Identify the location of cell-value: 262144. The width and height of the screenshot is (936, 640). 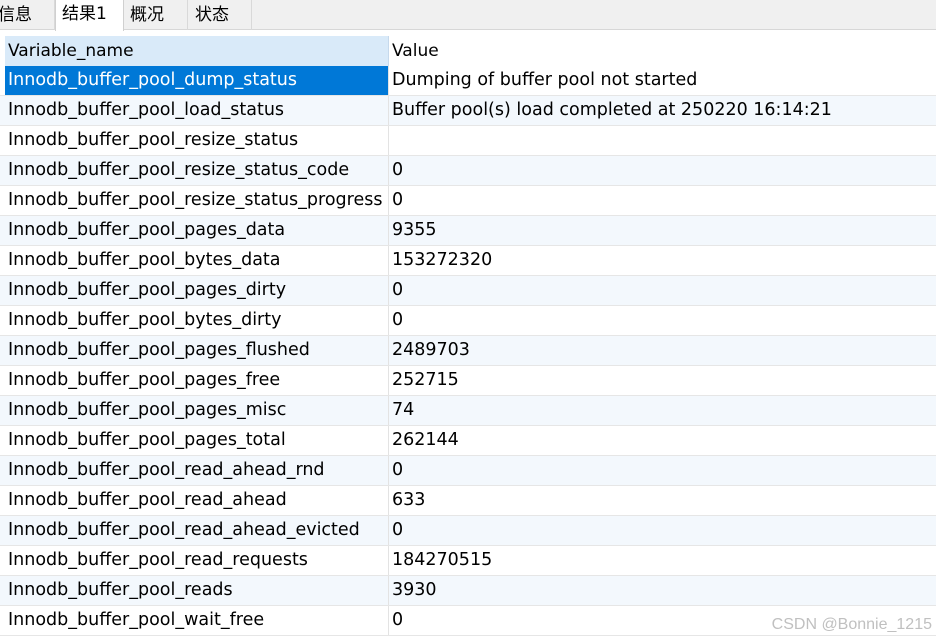
(662, 440).